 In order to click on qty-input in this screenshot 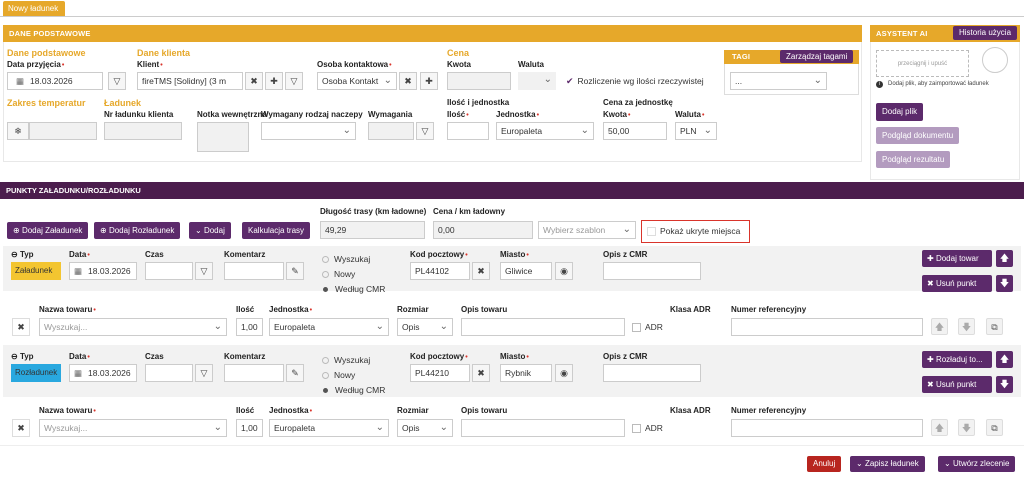, I will do `click(468, 131)`.